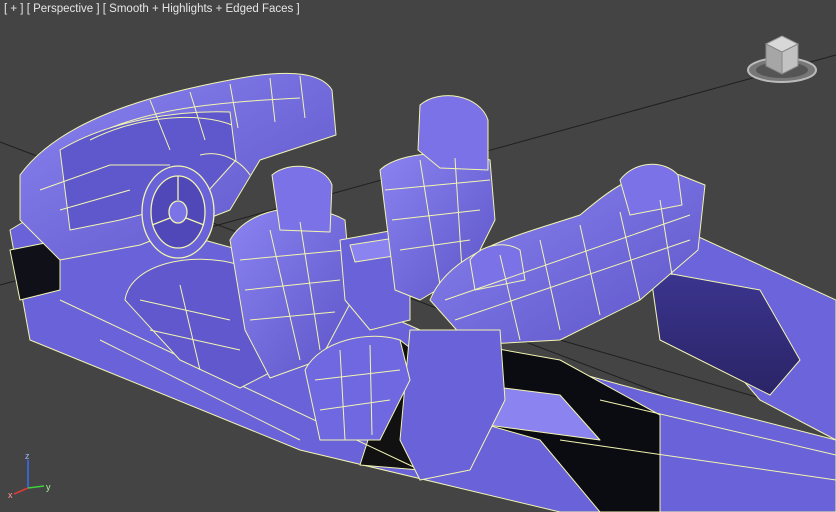 The image size is (836, 512). I want to click on viewport-menu-plus: [ + ], so click(14, 9).